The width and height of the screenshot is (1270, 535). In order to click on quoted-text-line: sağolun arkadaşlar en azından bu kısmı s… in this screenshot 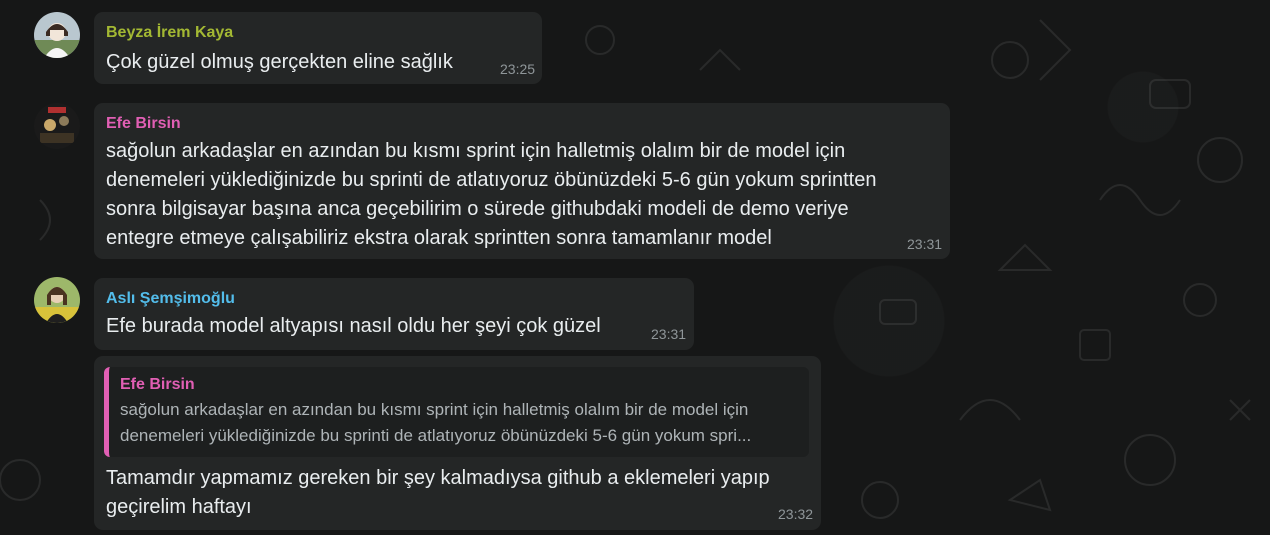, I will do `click(434, 409)`.